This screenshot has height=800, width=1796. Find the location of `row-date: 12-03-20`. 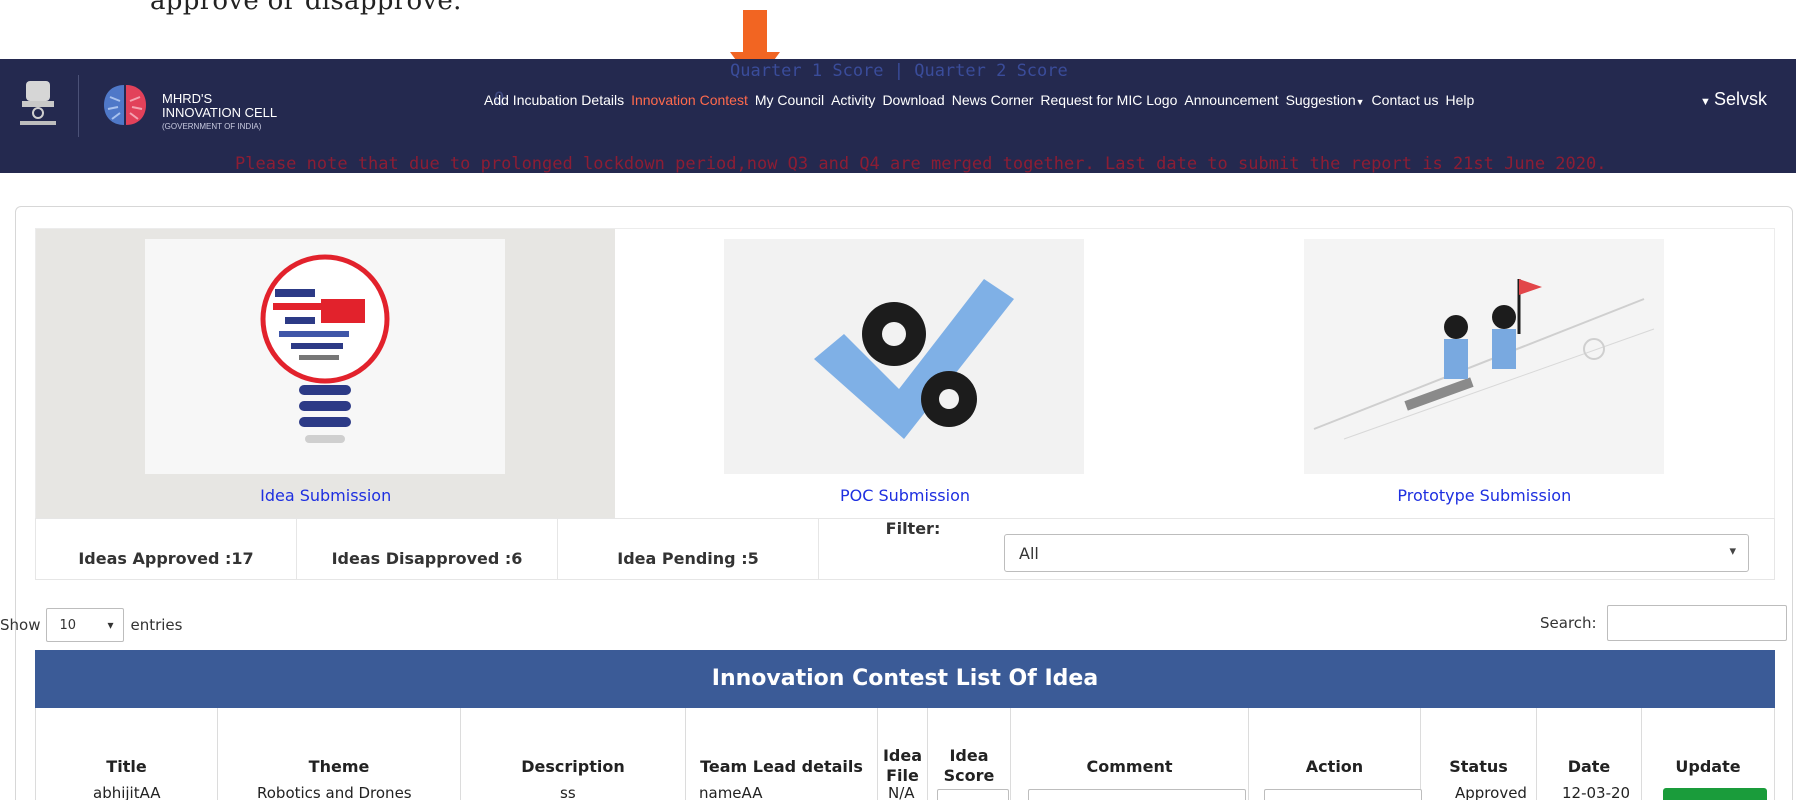

row-date: 12-03-20 is located at coordinates (1596, 792).